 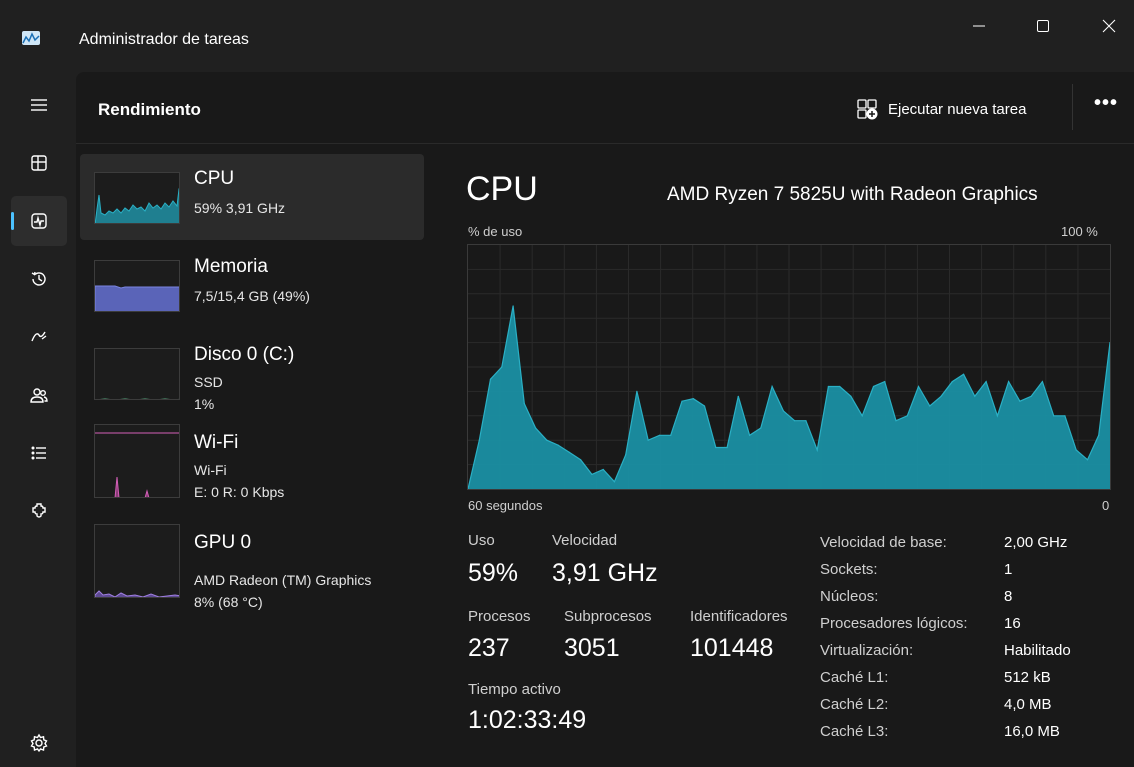 What do you see at coordinates (39, 395) in the screenshot?
I see `nav-users` at bounding box center [39, 395].